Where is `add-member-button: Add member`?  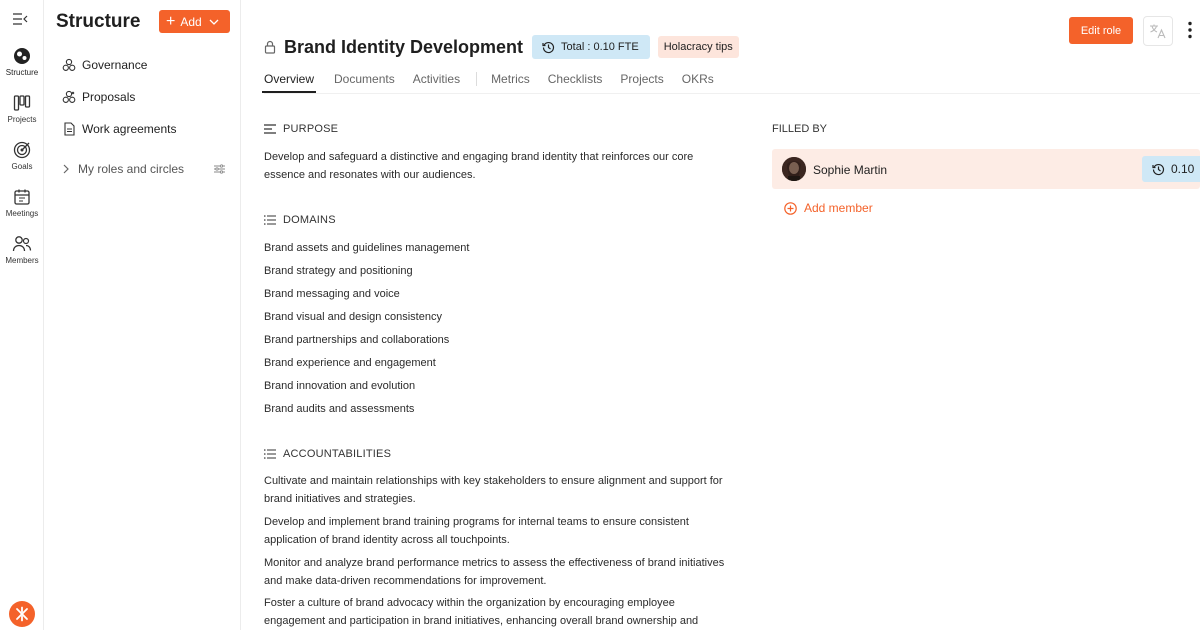
add-member-button: Add member is located at coordinates (828, 208).